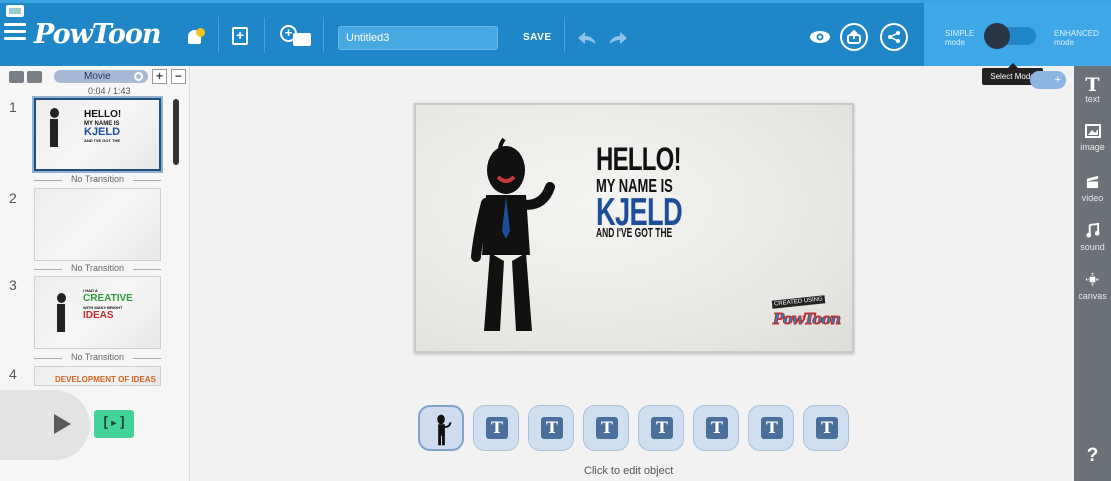 The width and height of the screenshot is (1111, 481). Describe the element at coordinates (109, 91) in the screenshot. I see `timecode: 0:04 / 1:43` at that location.